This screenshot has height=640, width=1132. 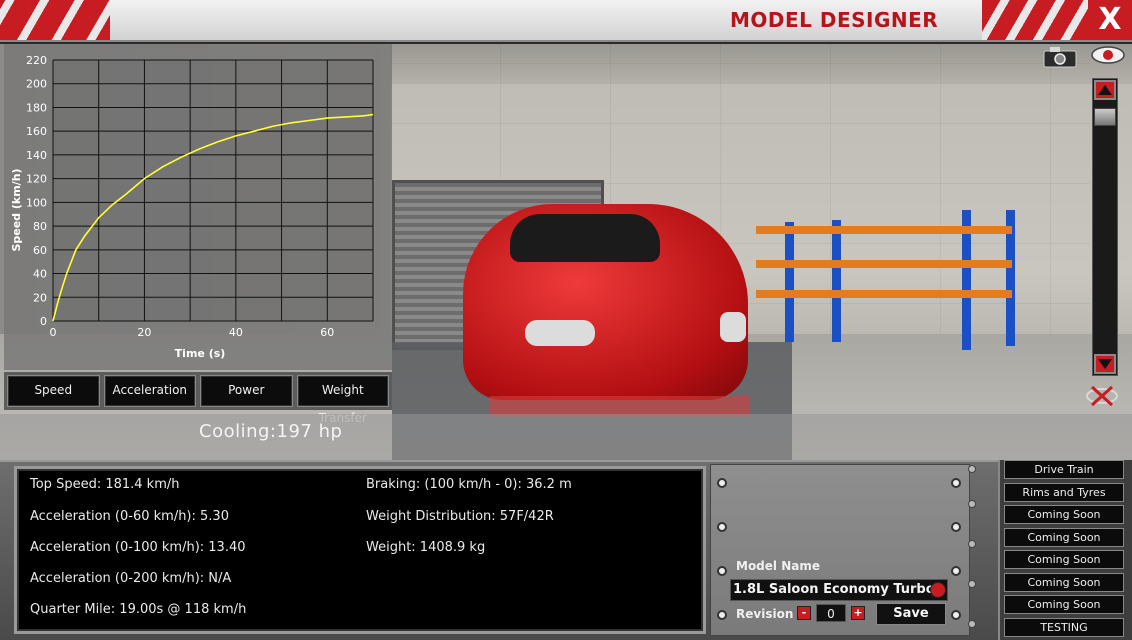 I want to click on y-tick-label: 120, so click(x=36, y=179).